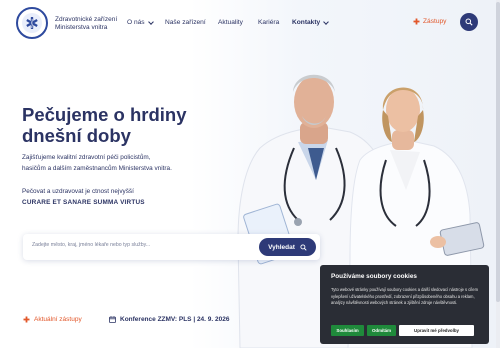  Describe the element at coordinates (76, 135) in the screenshot. I see `hero-title-line2: dnešní doby` at that location.